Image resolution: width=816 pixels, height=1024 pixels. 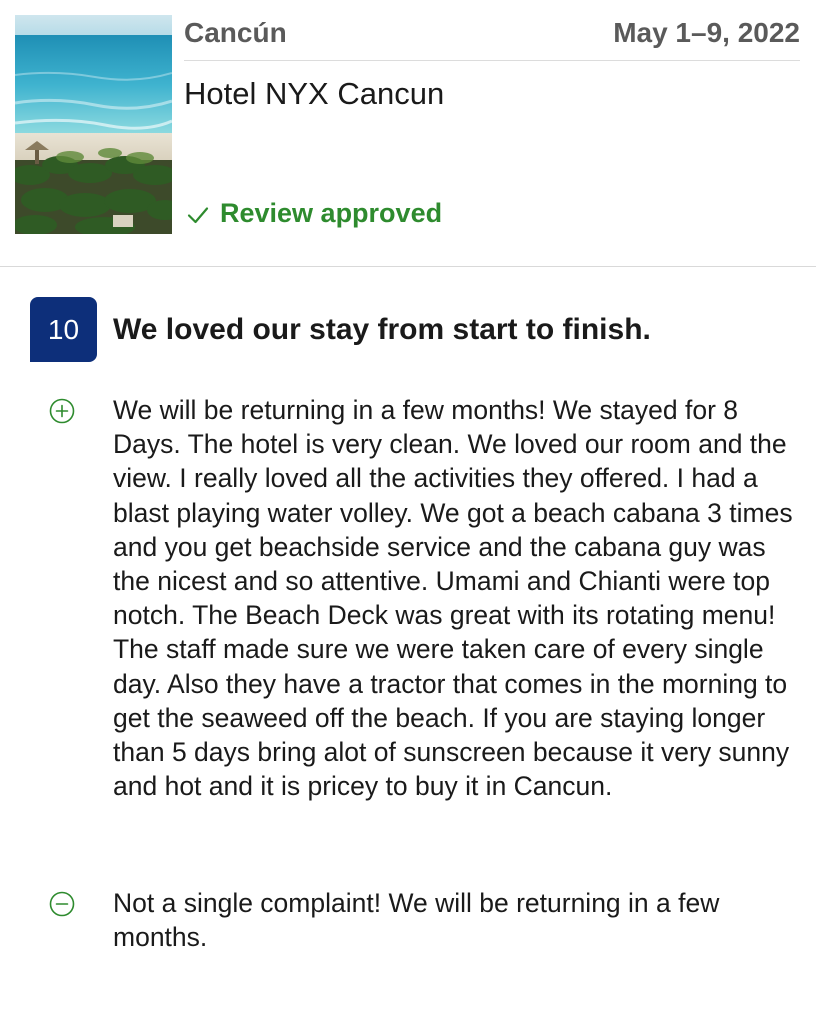 What do you see at coordinates (331, 213) in the screenshot?
I see `review-status-label: Review approved` at bounding box center [331, 213].